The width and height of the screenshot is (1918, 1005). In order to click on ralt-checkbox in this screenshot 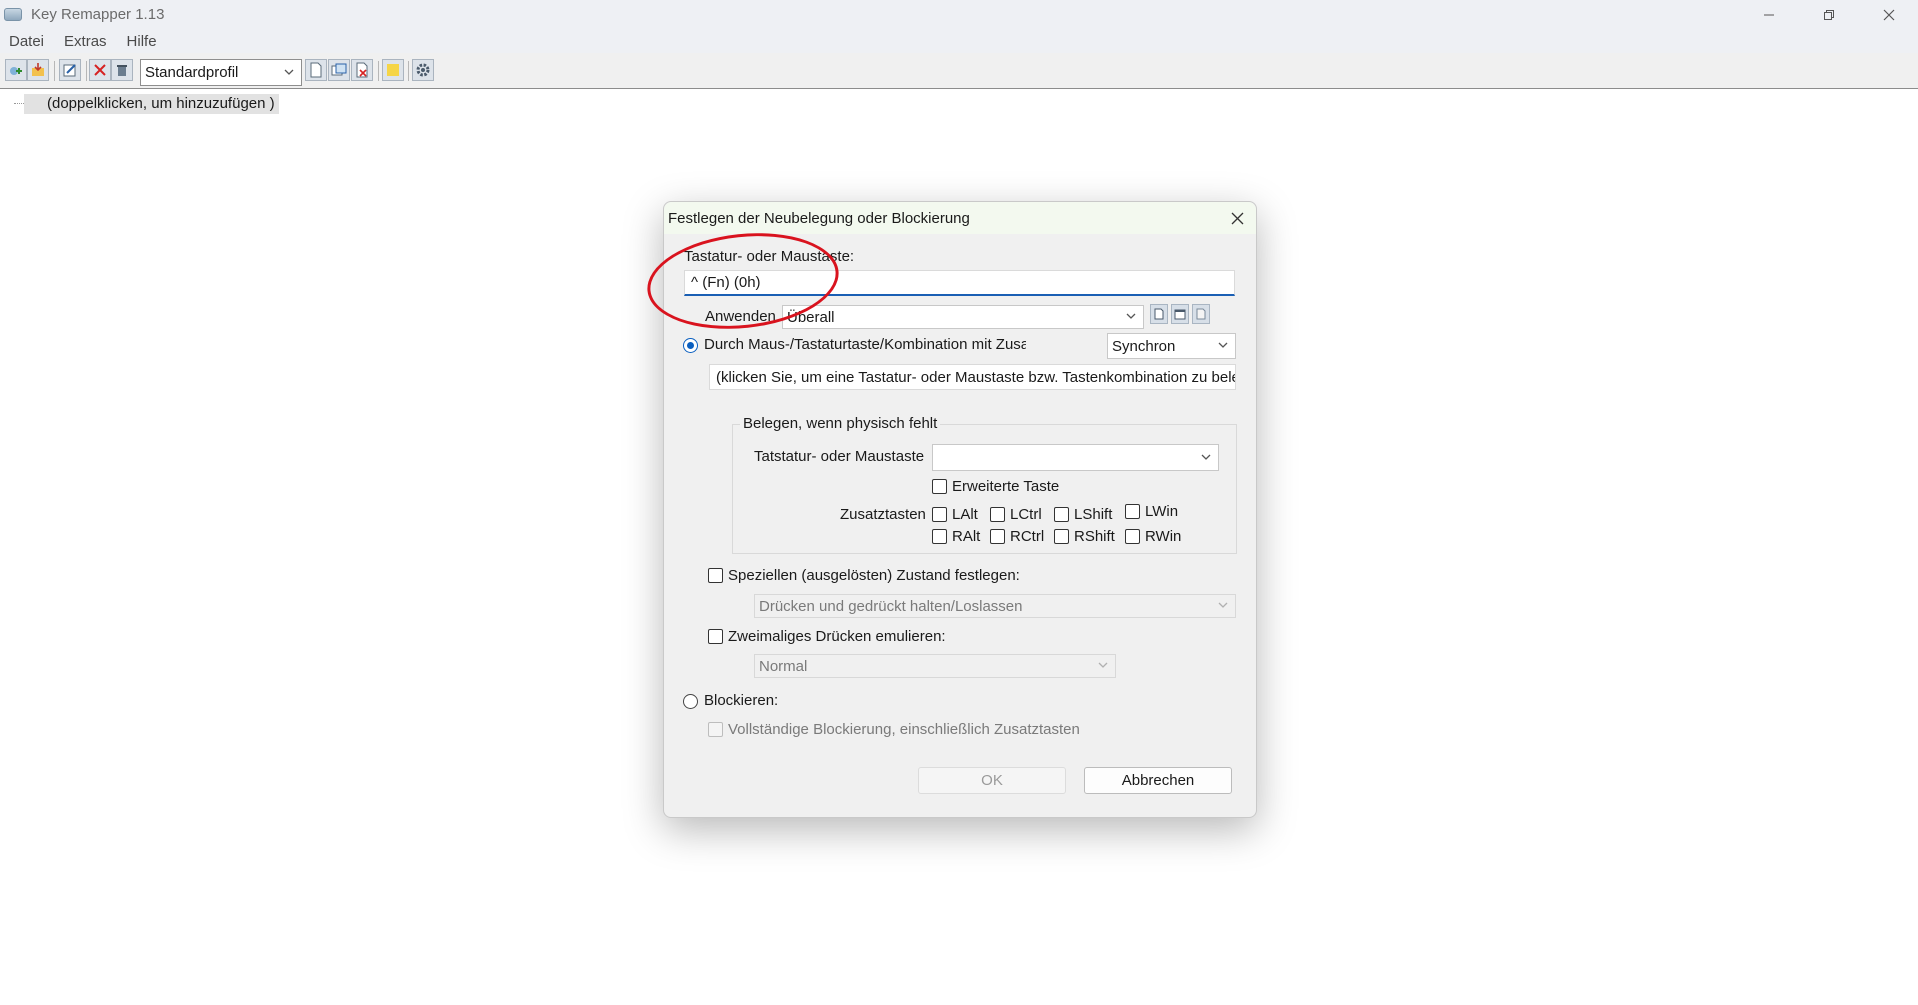, I will do `click(939, 536)`.